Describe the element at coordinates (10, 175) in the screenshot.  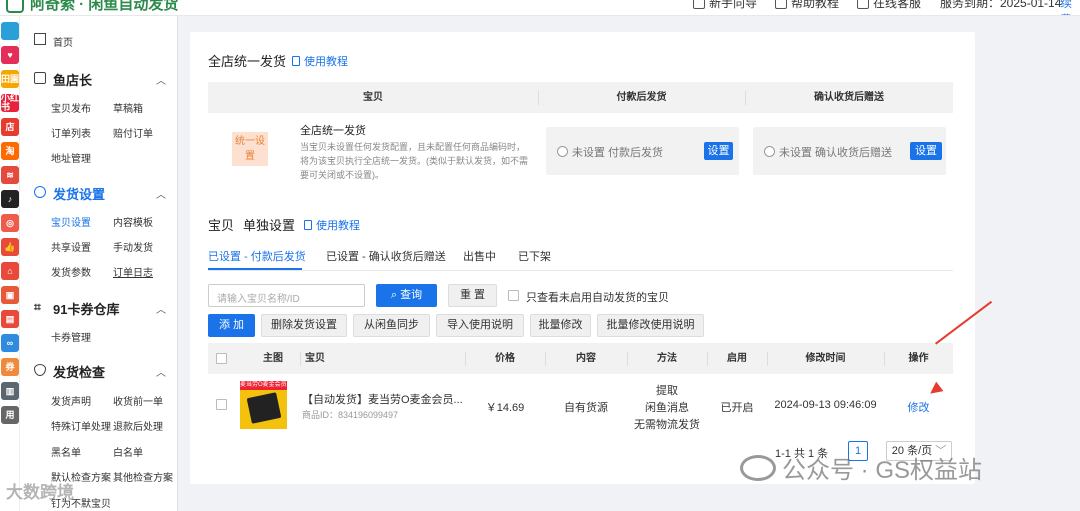
I see `wifi-app-icon: ≋` at that location.